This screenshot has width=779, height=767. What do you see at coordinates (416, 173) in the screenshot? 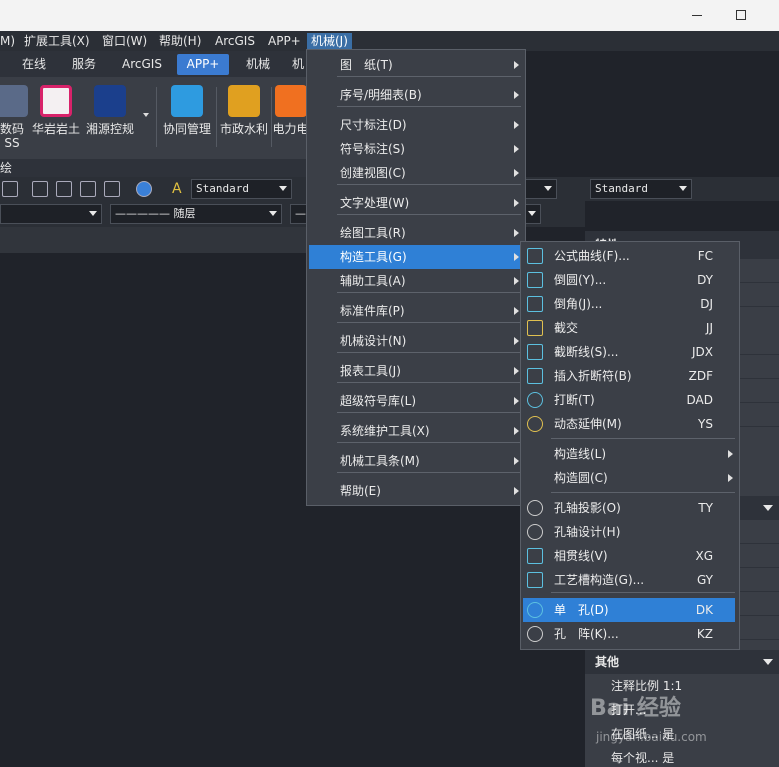
I see `main-menu-item: 创建视图(C)` at bounding box center [416, 173].